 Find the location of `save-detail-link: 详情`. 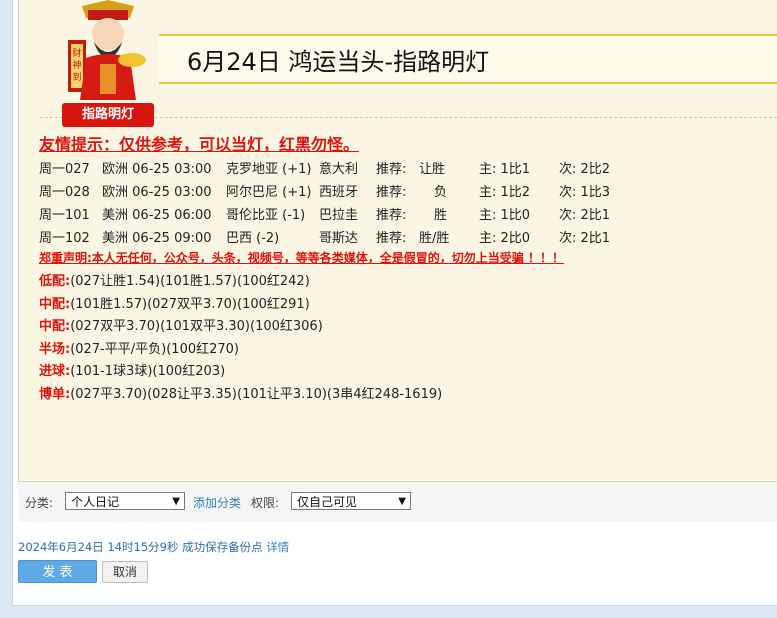

save-detail-link: 详情 is located at coordinates (277, 547).